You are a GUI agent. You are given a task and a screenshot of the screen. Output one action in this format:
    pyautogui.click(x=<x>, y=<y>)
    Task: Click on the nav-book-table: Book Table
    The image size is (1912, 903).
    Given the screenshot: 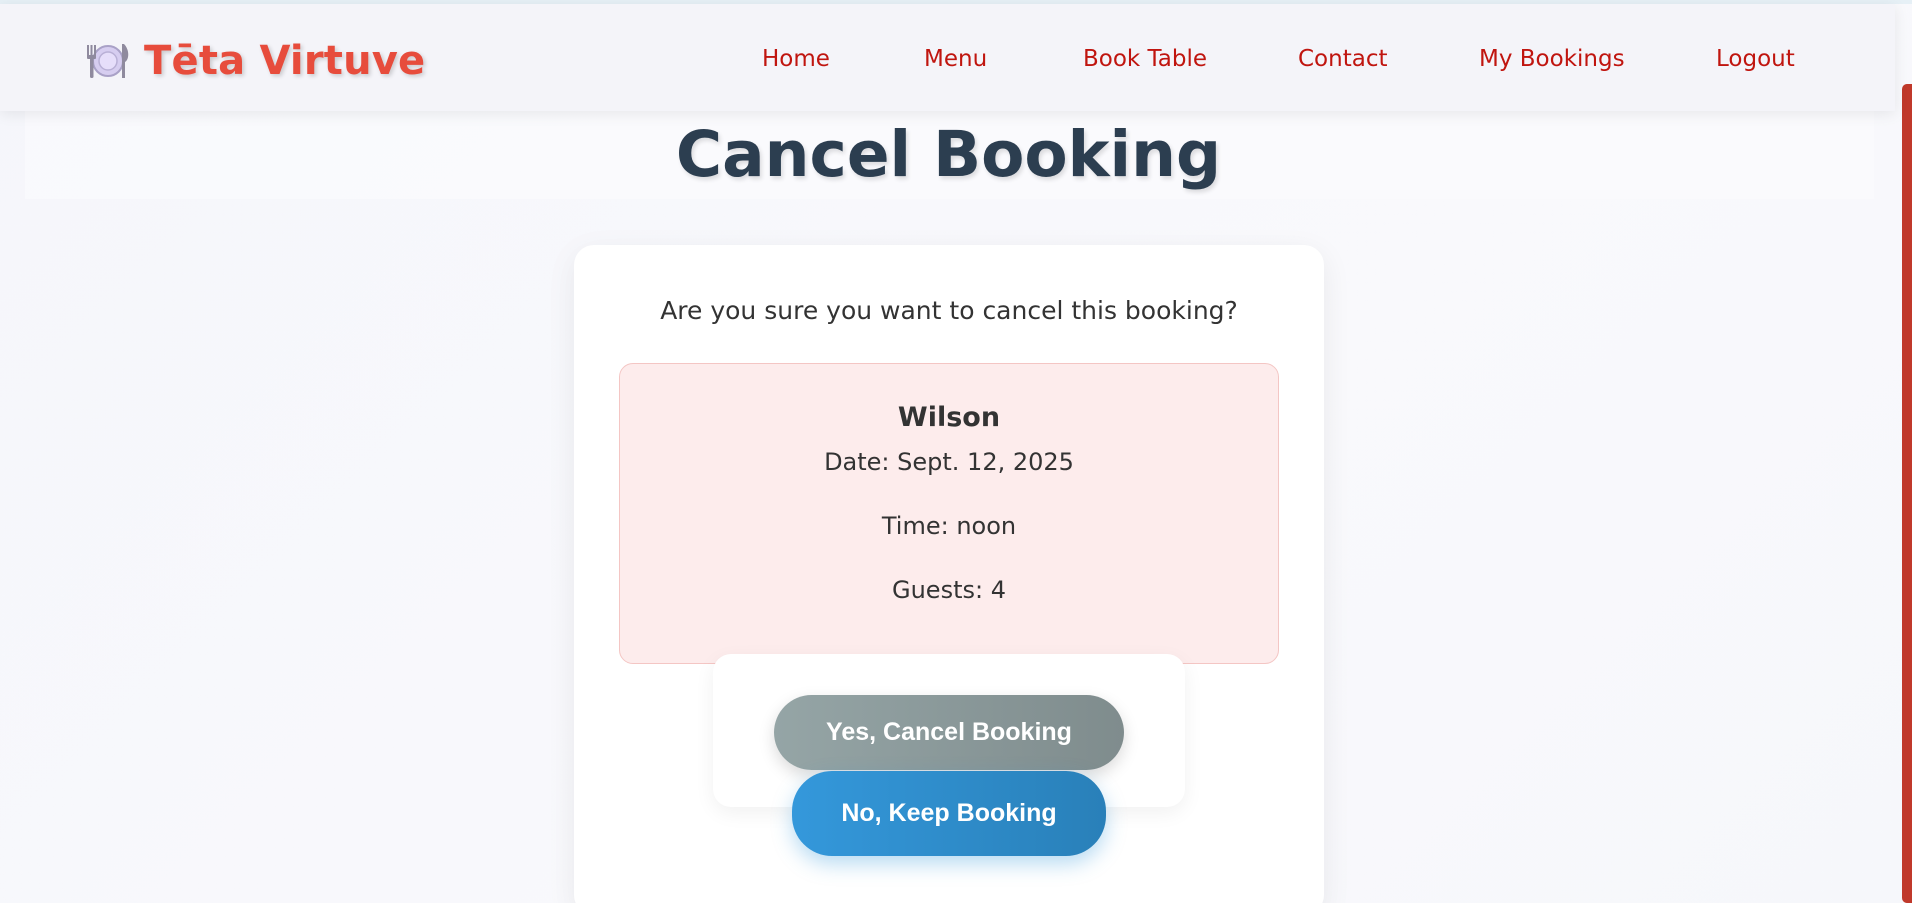 What is the action you would take?
    pyautogui.click(x=1145, y=59)
    